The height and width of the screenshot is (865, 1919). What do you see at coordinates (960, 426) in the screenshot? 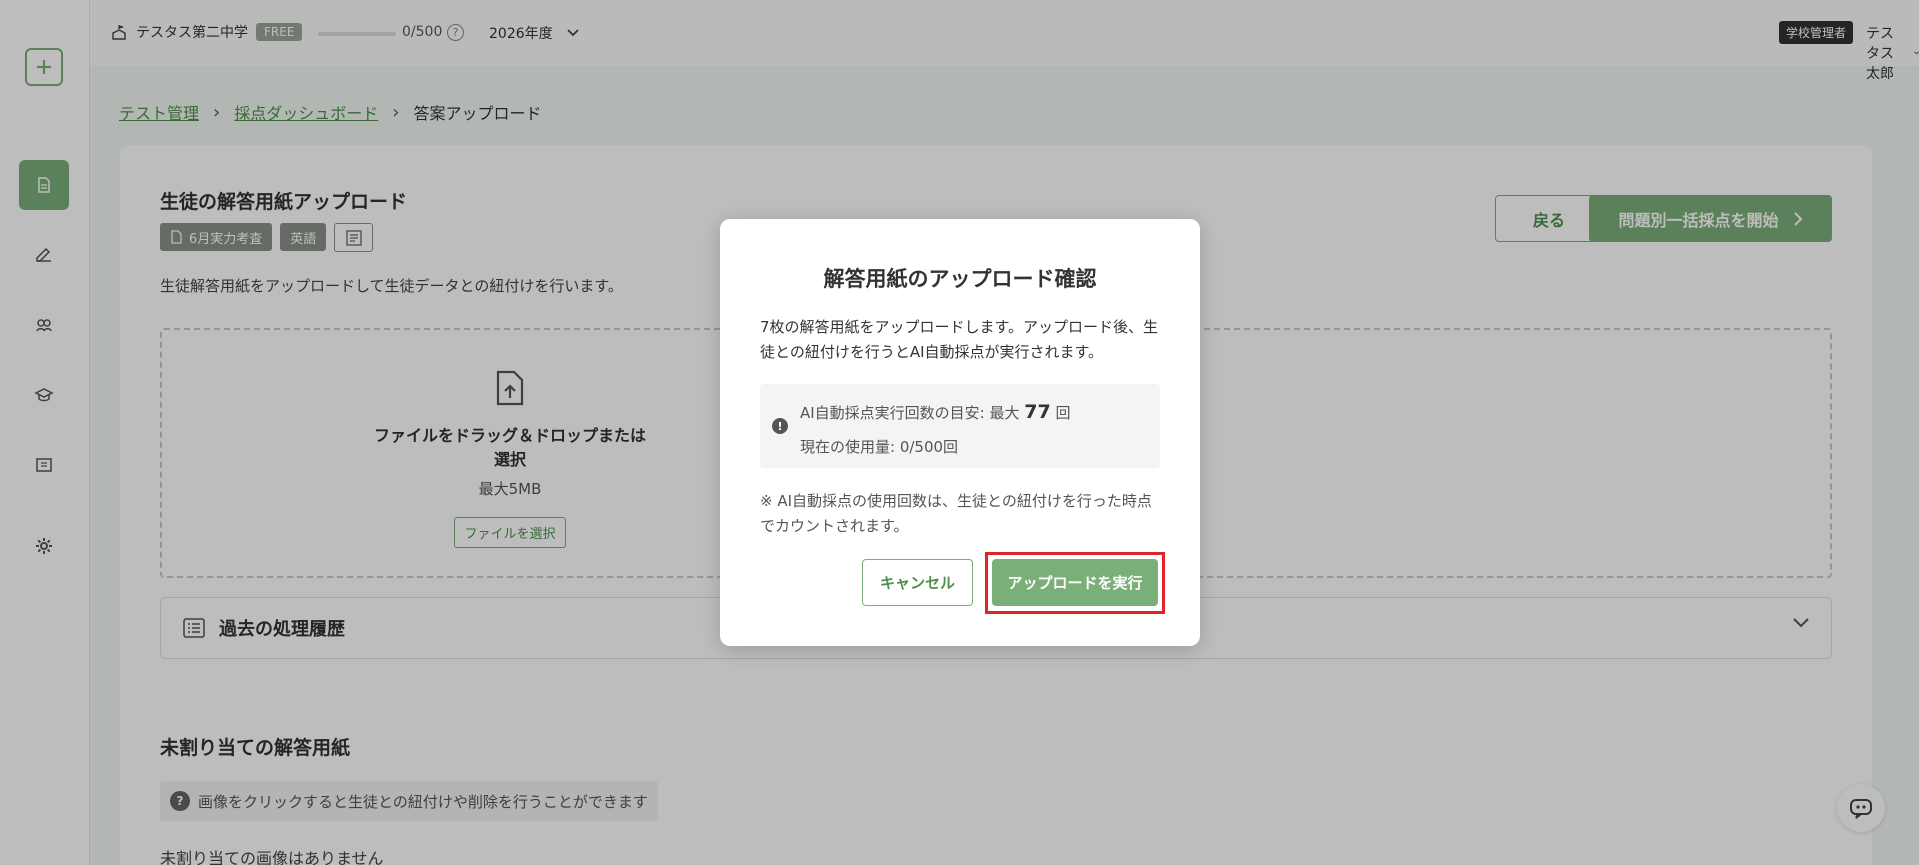
I see `ai-usage-info: ! AI自動採点実行回数の目安: 最大 77 回 現在の使用量: 0/500回` at bounding box center [960, 426].